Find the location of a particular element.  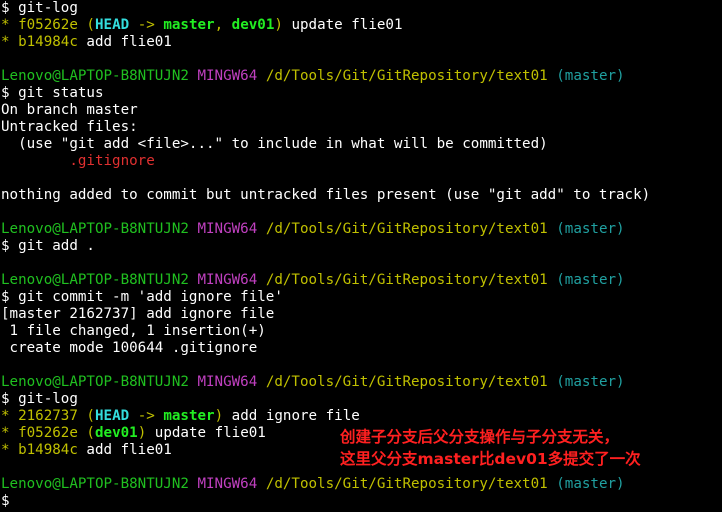

output-line: 1 file changed, 1 insertion(+) is located at coordinates (133, 331).